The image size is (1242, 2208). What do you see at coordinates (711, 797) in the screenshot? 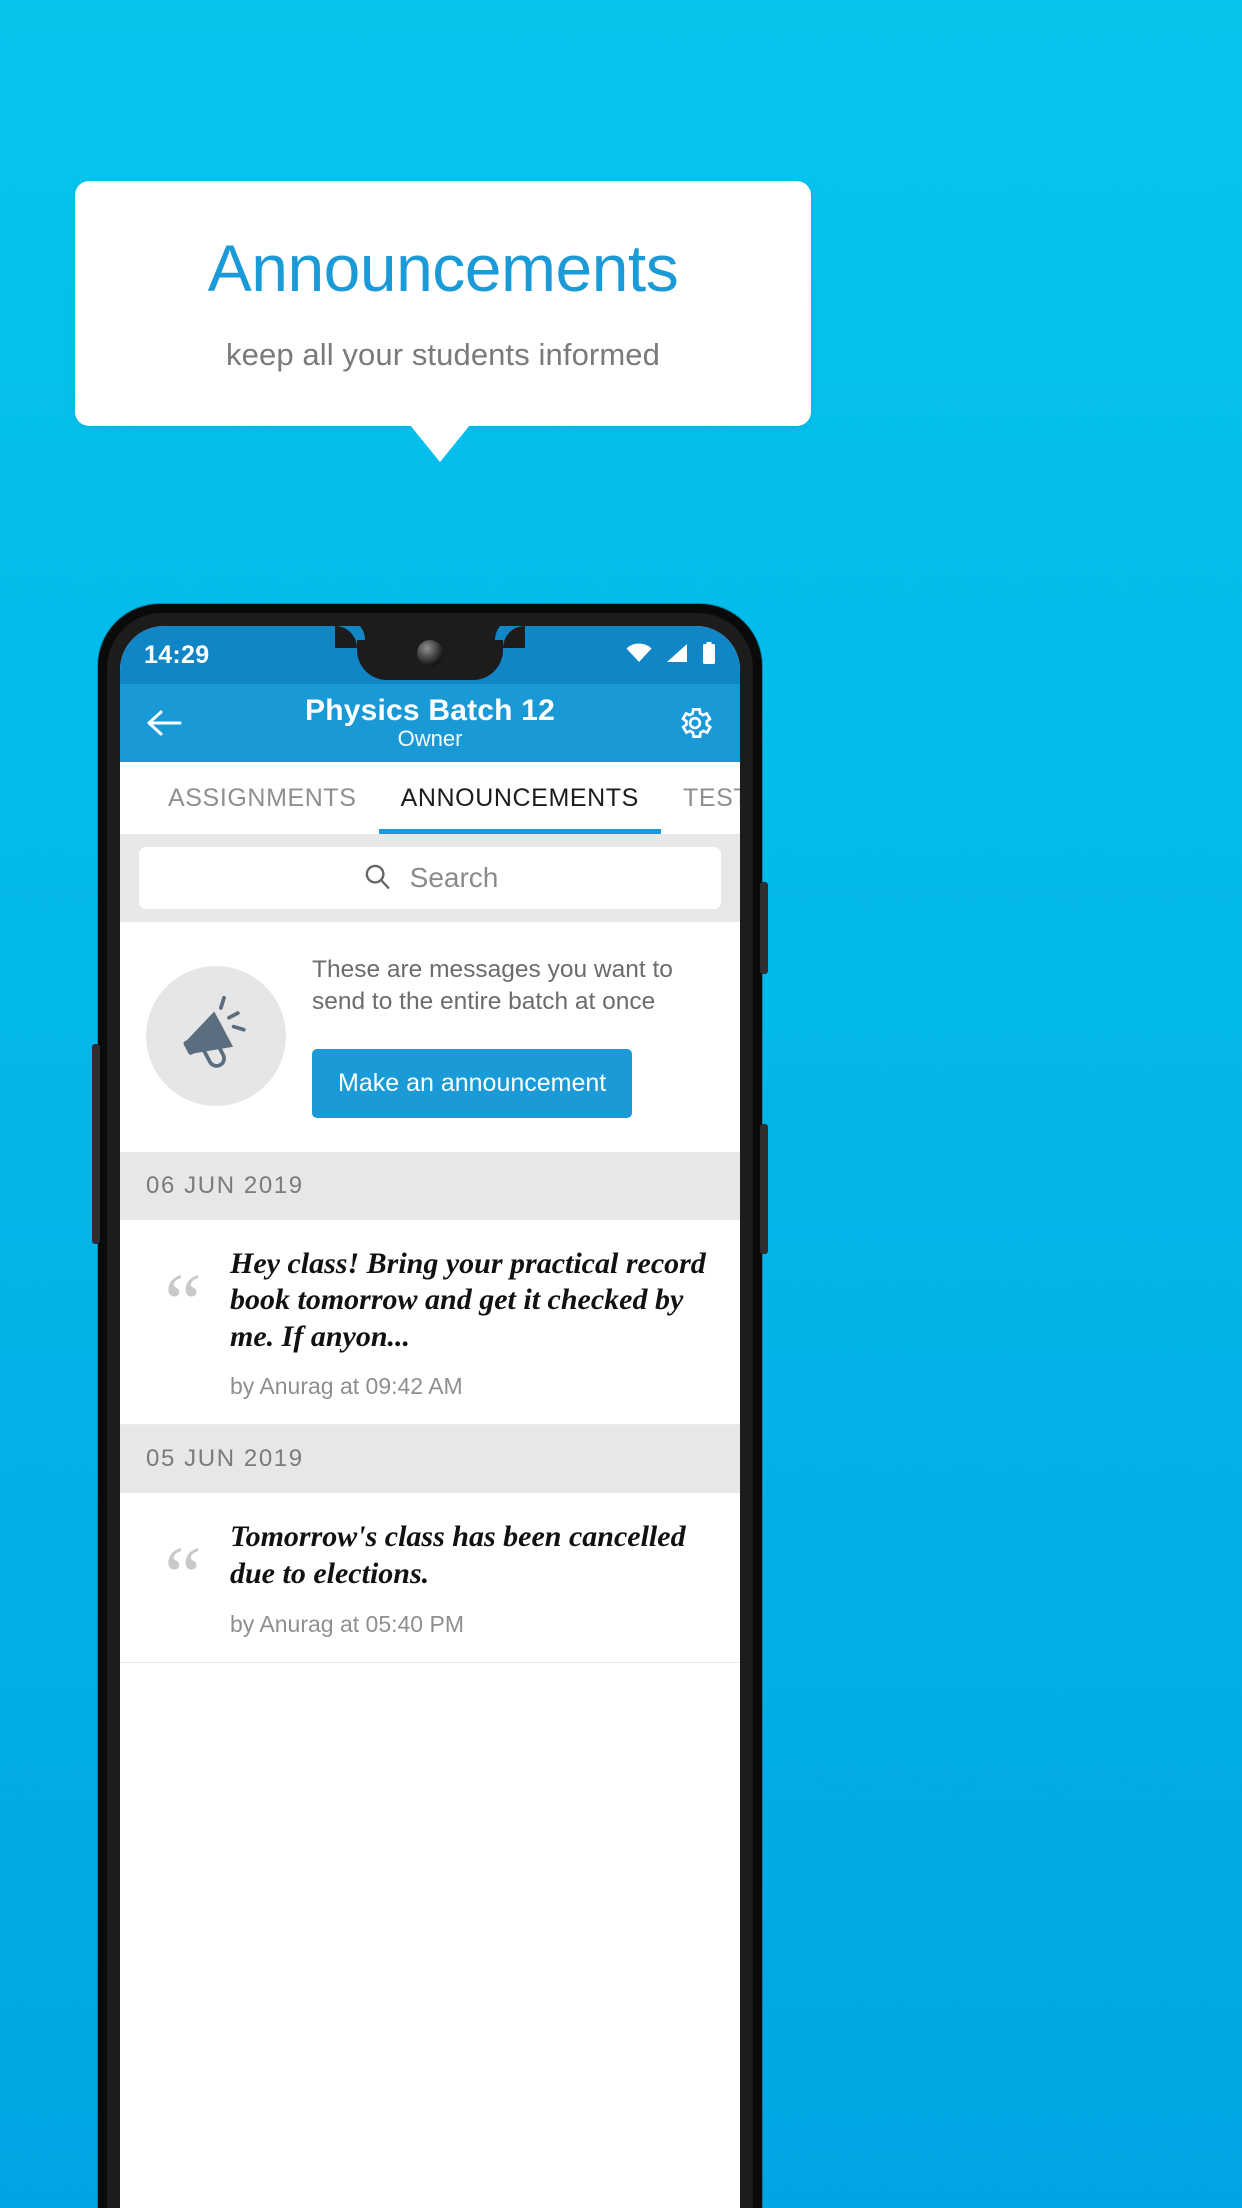
I see `tab-label: TESTS` at bounding box center [711, 797].